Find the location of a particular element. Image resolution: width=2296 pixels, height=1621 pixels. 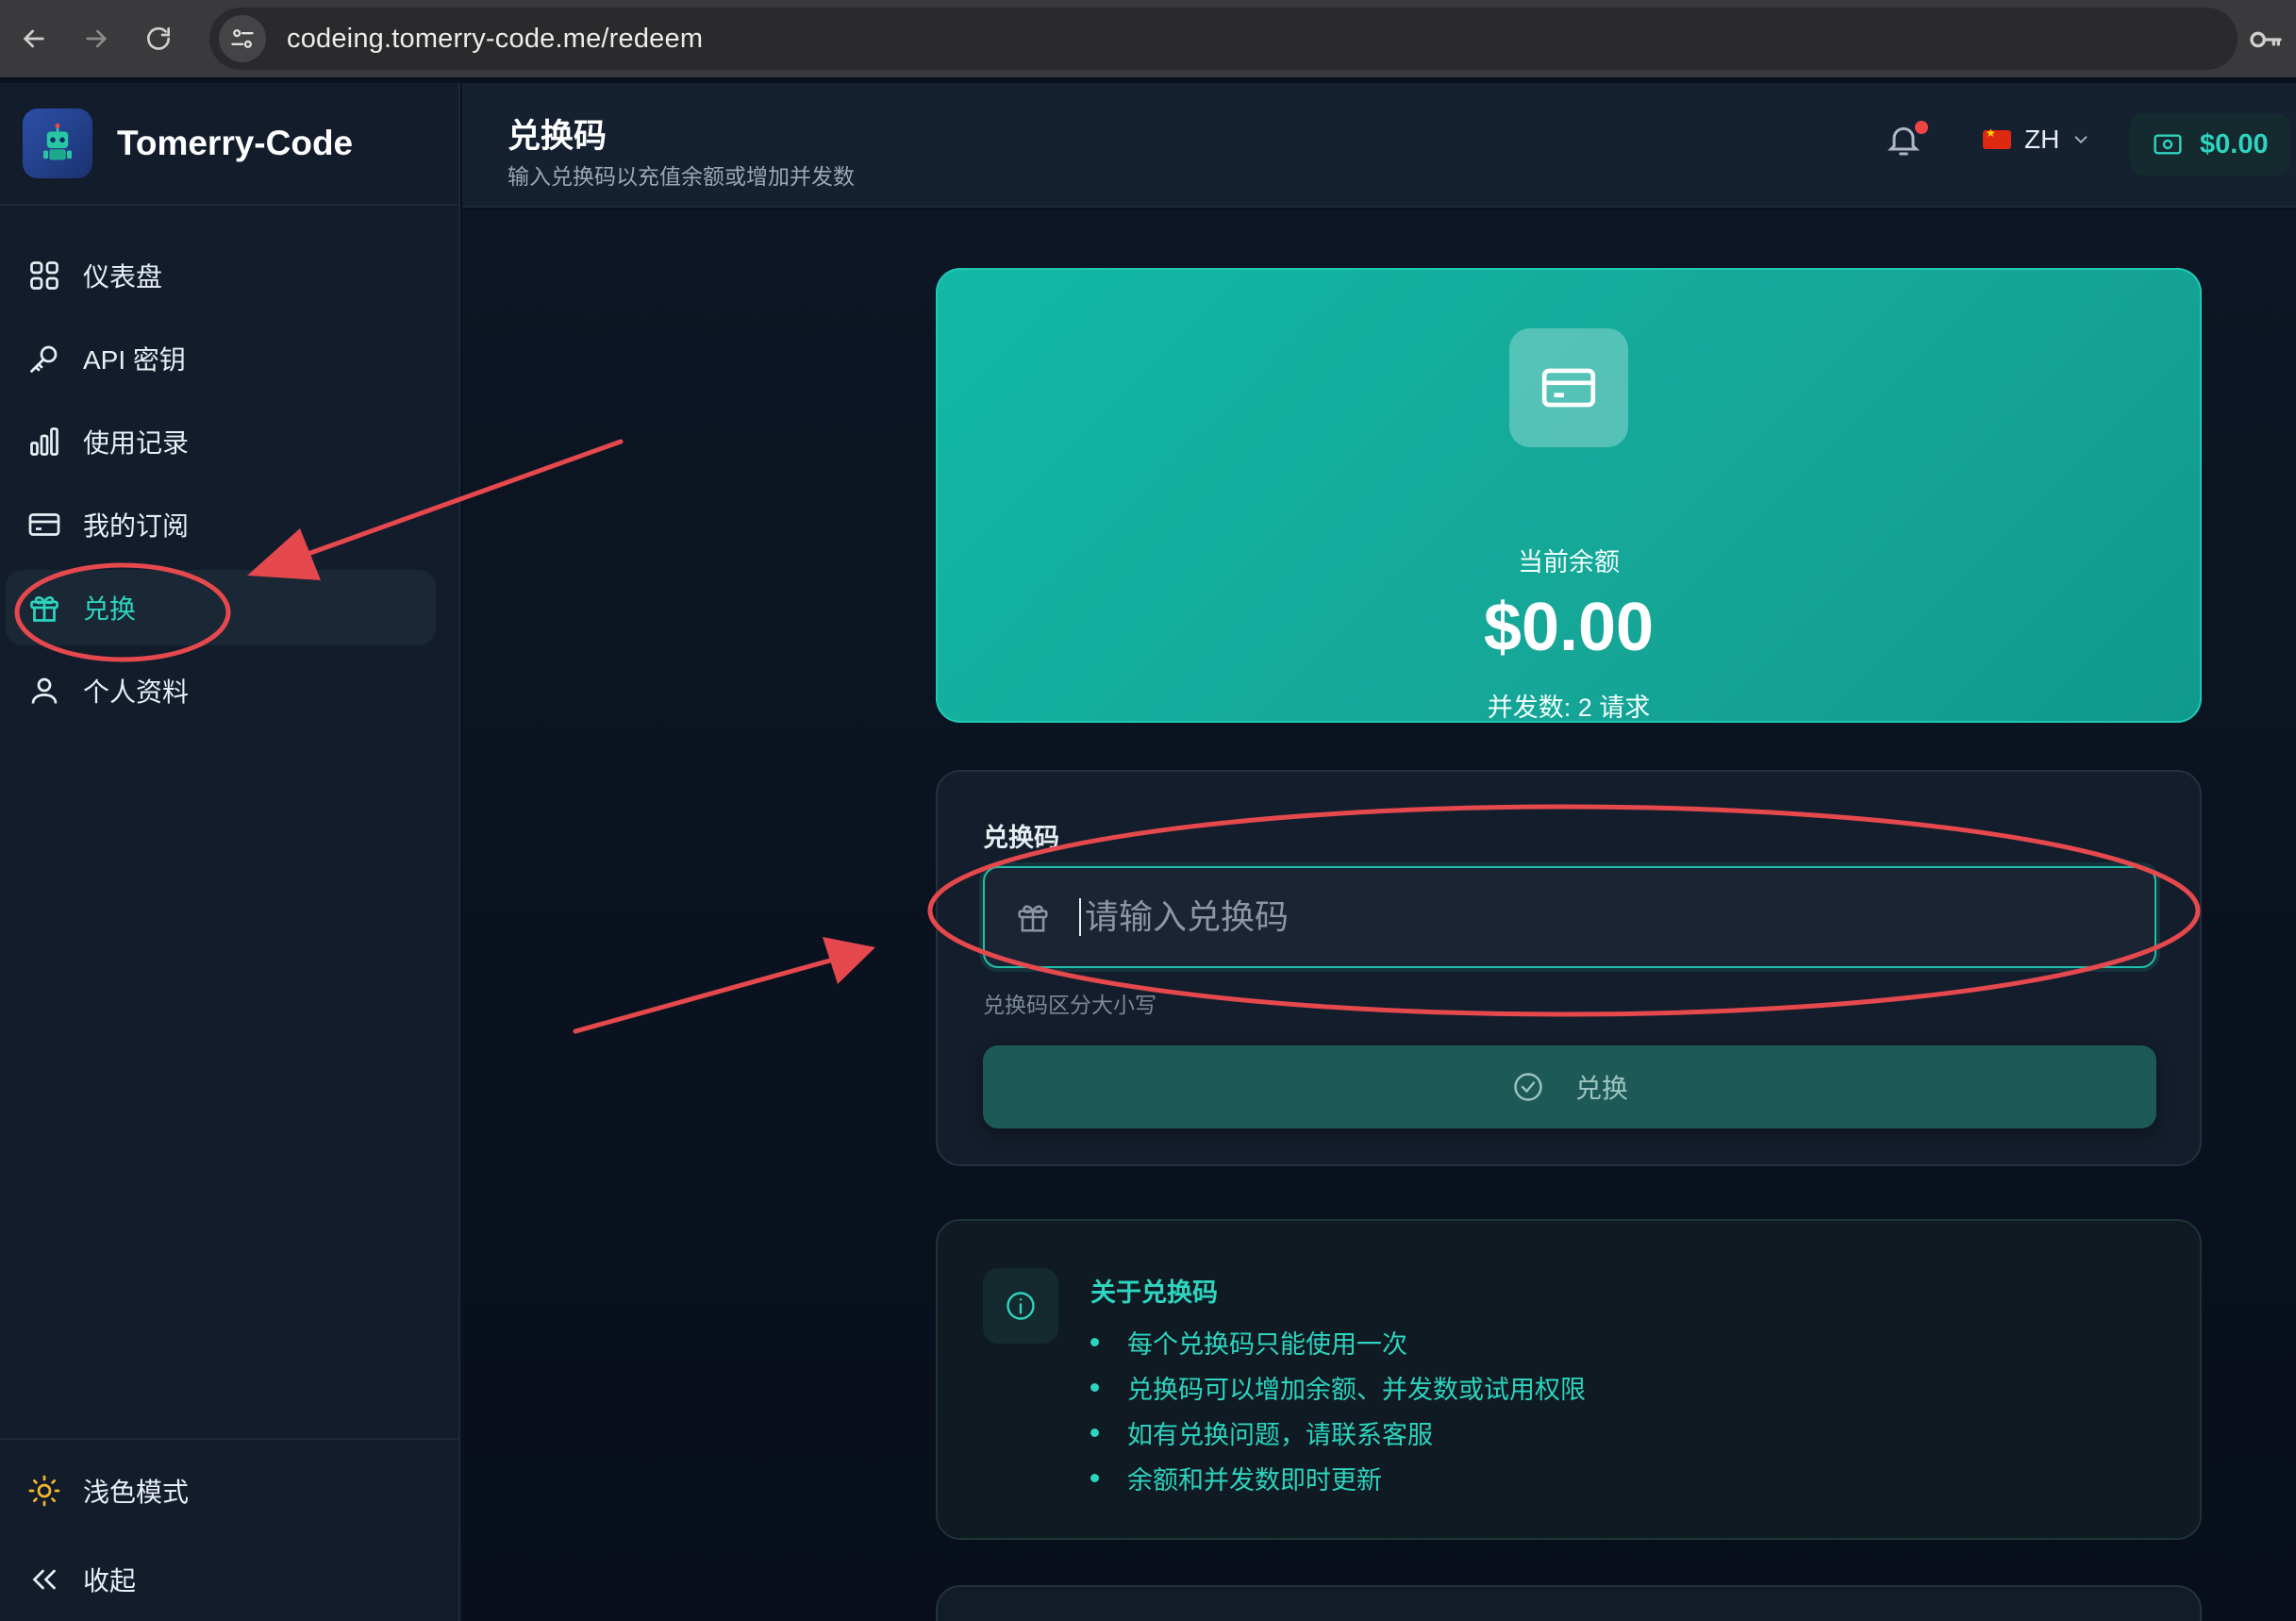

sidebar-item-subscription: 我的订阅 is located at coordinates (221, 525).